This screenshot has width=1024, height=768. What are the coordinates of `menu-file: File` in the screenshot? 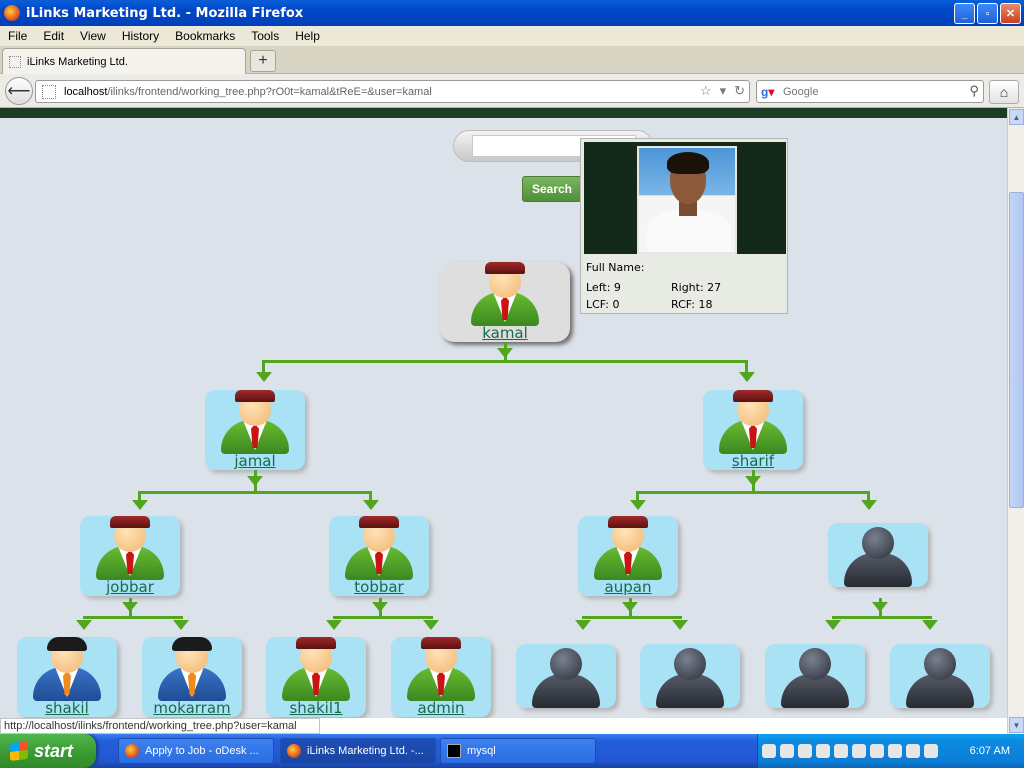 It's located at (17, 36).